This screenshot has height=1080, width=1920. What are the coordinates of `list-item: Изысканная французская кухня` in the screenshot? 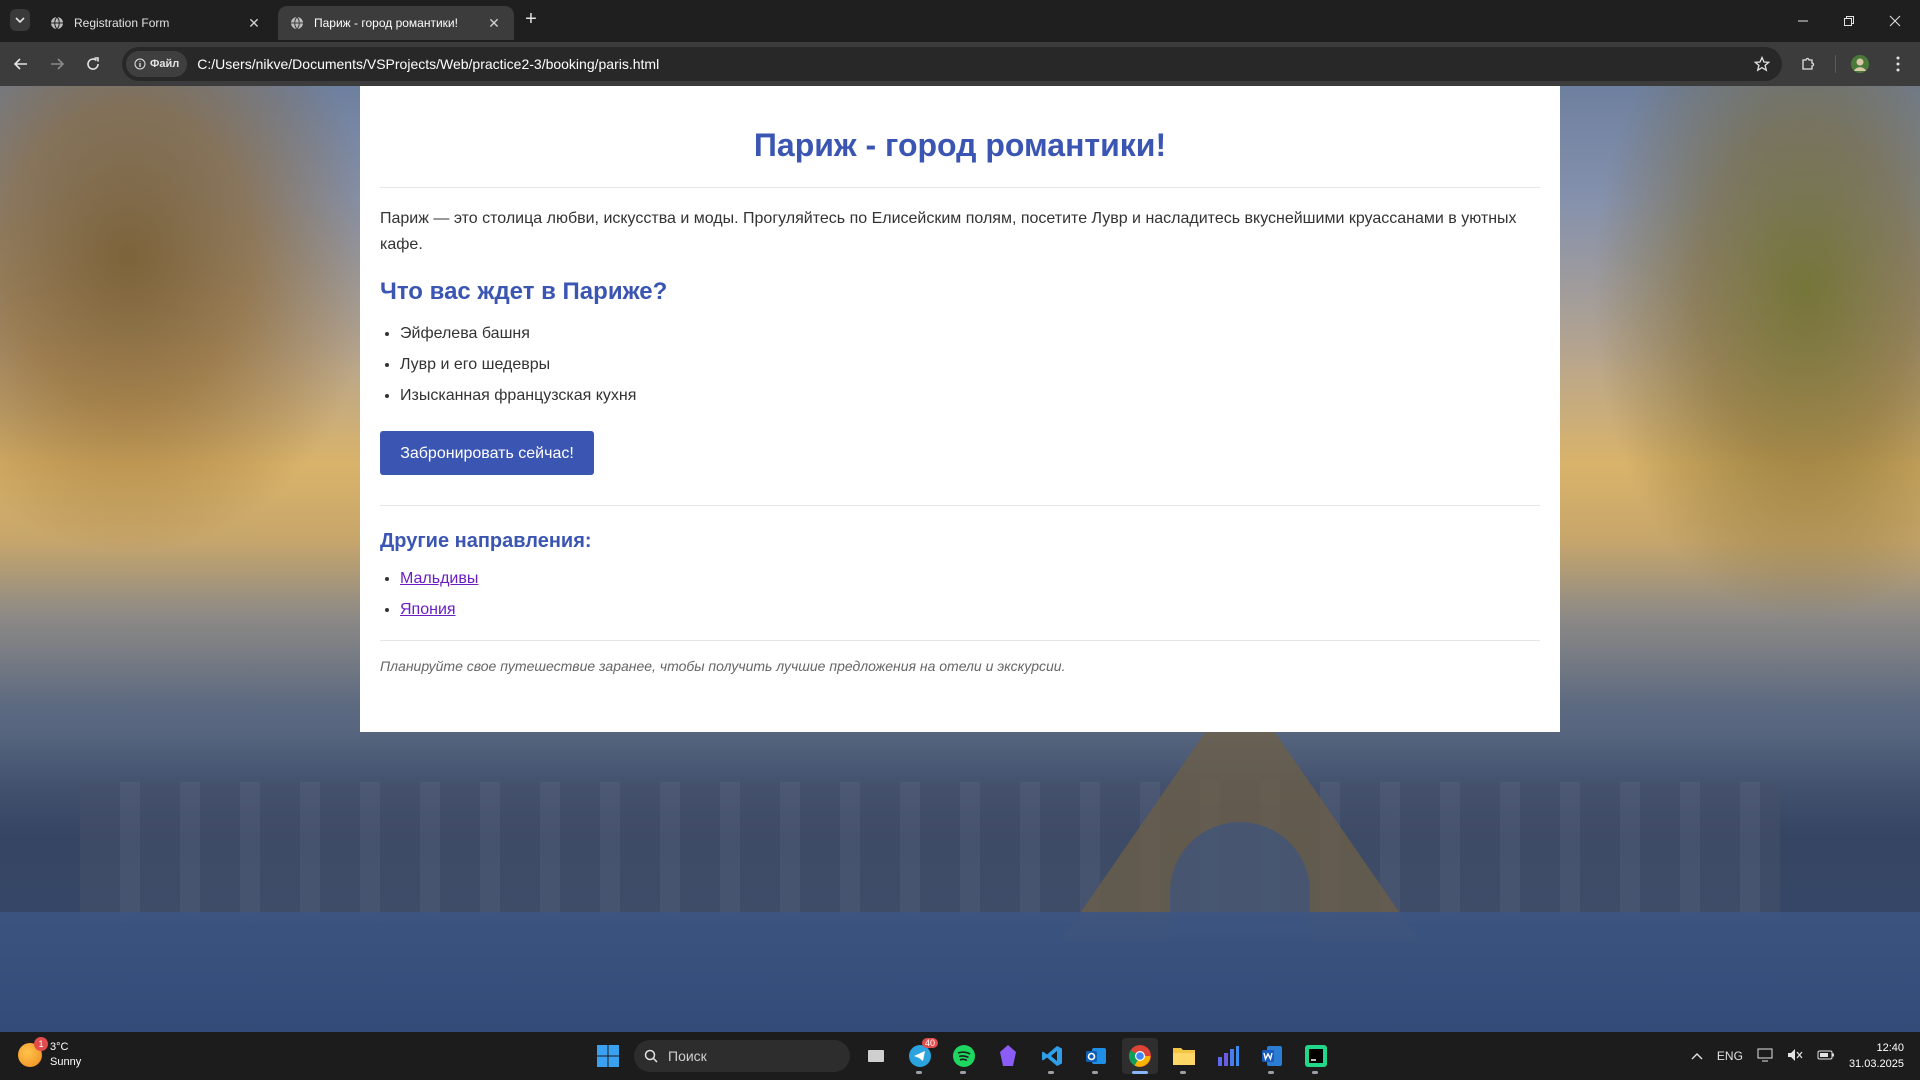 It's located at (970, 396).